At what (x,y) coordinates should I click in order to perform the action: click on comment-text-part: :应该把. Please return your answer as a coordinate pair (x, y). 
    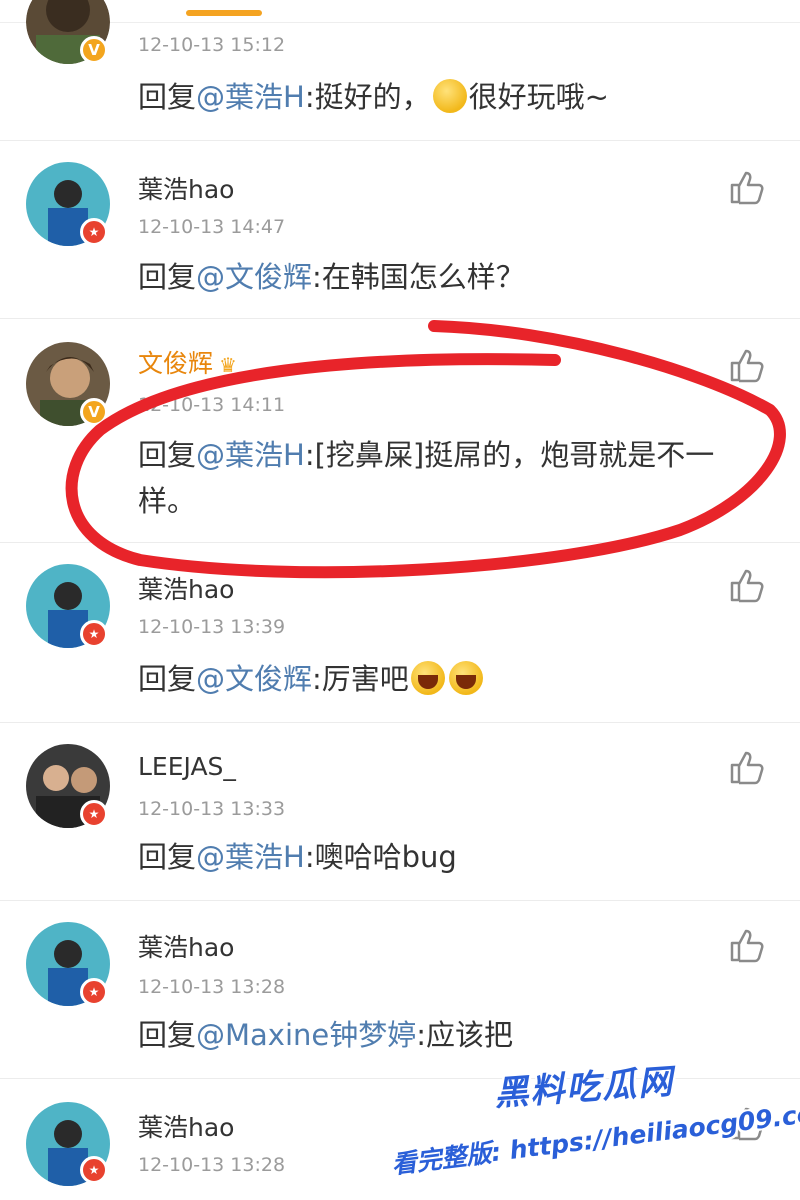
    Looking at the image, I should click on (465, 1035).